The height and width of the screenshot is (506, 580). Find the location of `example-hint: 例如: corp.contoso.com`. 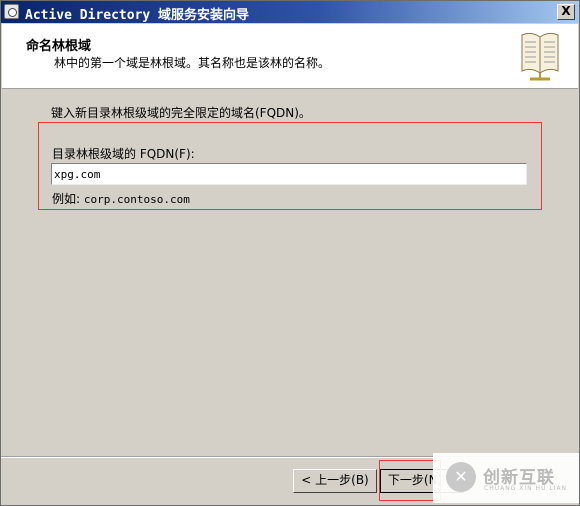

example-hint: 例如: corp.contoso.com is located at coordinates (121, 198).